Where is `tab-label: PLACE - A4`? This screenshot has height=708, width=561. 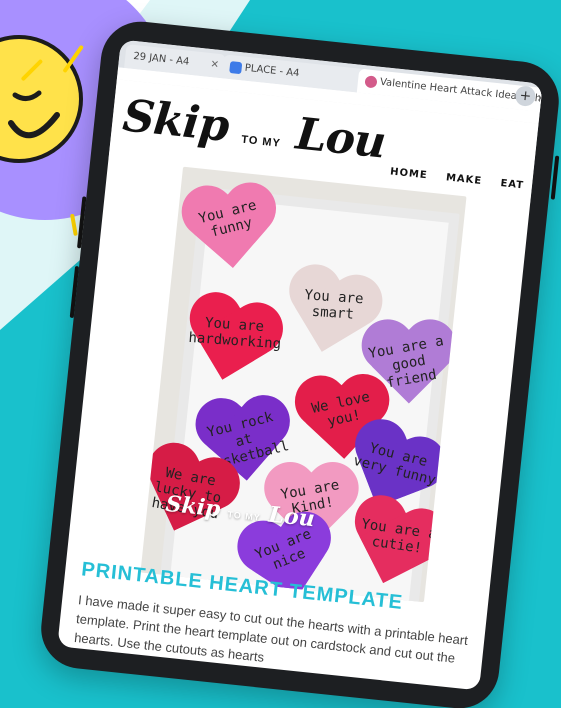
tab-label: PLACE - A4 is located at coordinates (272, 71).